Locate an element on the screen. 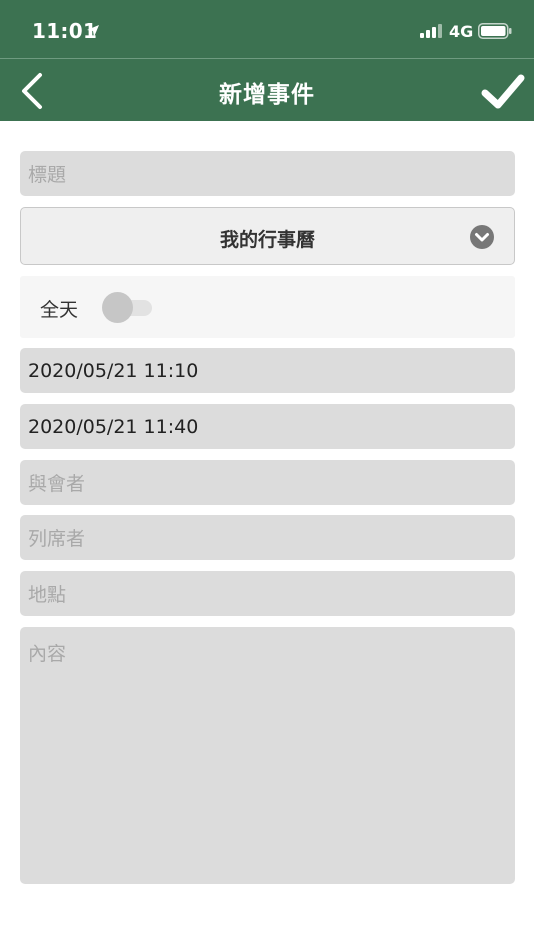 Image resolution: width=534 pixels, height=950 pixels. participants-input: 列席者 is located at coordinates (267, 537).